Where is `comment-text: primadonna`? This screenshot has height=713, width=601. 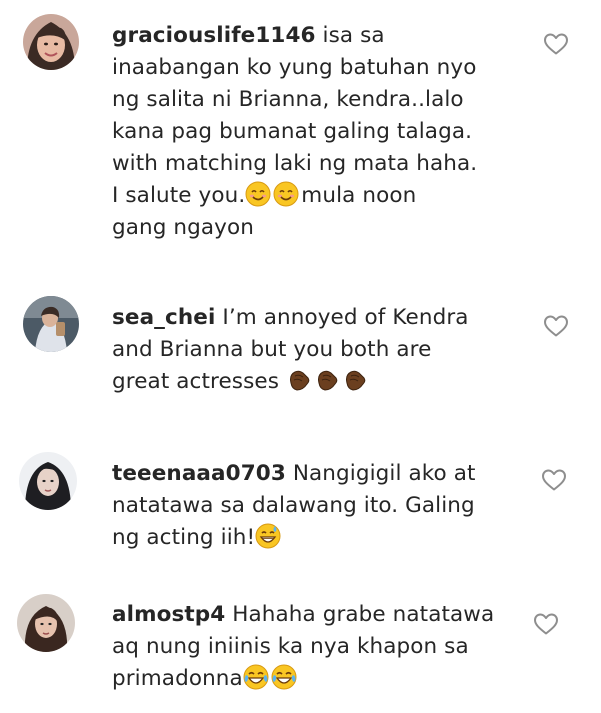 comment-text: primadonna is located at coordinates (177, 678).